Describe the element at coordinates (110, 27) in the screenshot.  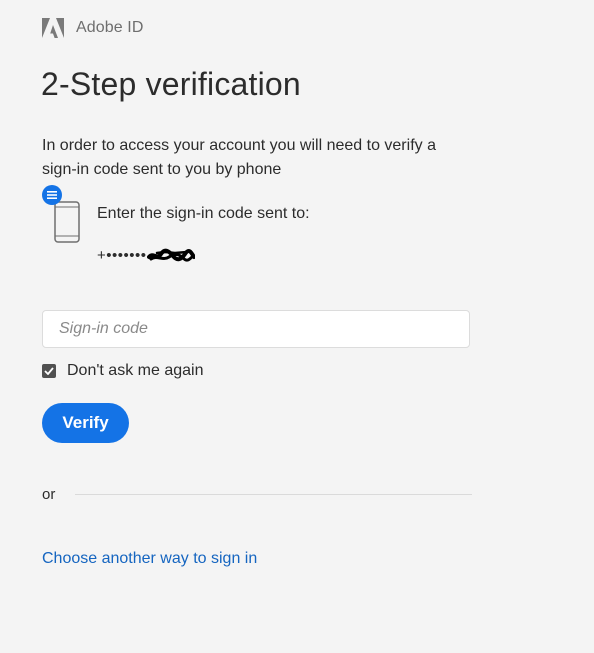
I see `brand-name: Adobe ID` at that location.